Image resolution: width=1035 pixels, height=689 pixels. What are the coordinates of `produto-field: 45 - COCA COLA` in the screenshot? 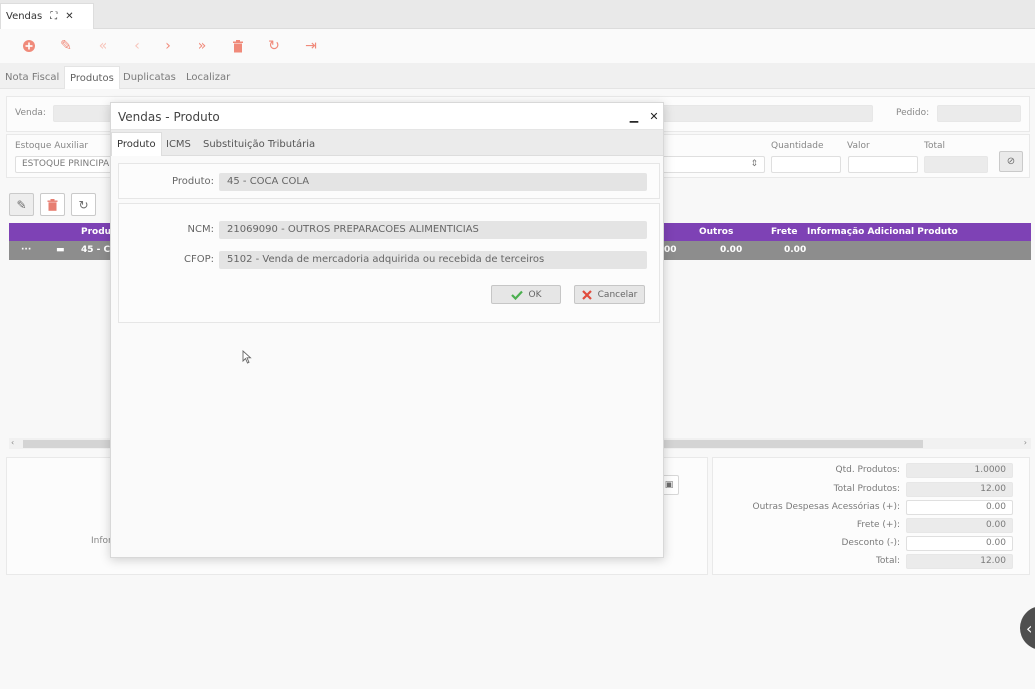 It's located at (433, 182).